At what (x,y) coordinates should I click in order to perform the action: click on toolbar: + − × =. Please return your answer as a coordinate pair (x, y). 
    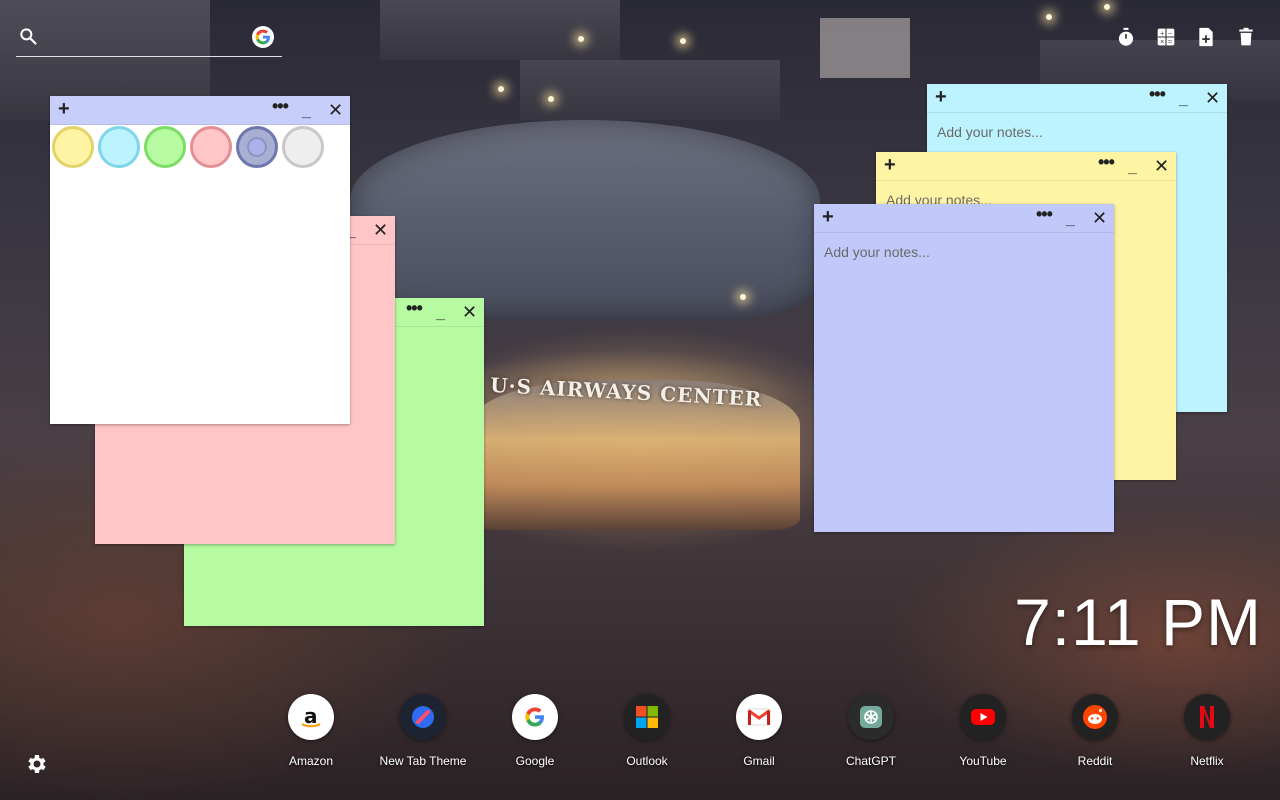
    Looking at the image, I should click on (1186, 37).